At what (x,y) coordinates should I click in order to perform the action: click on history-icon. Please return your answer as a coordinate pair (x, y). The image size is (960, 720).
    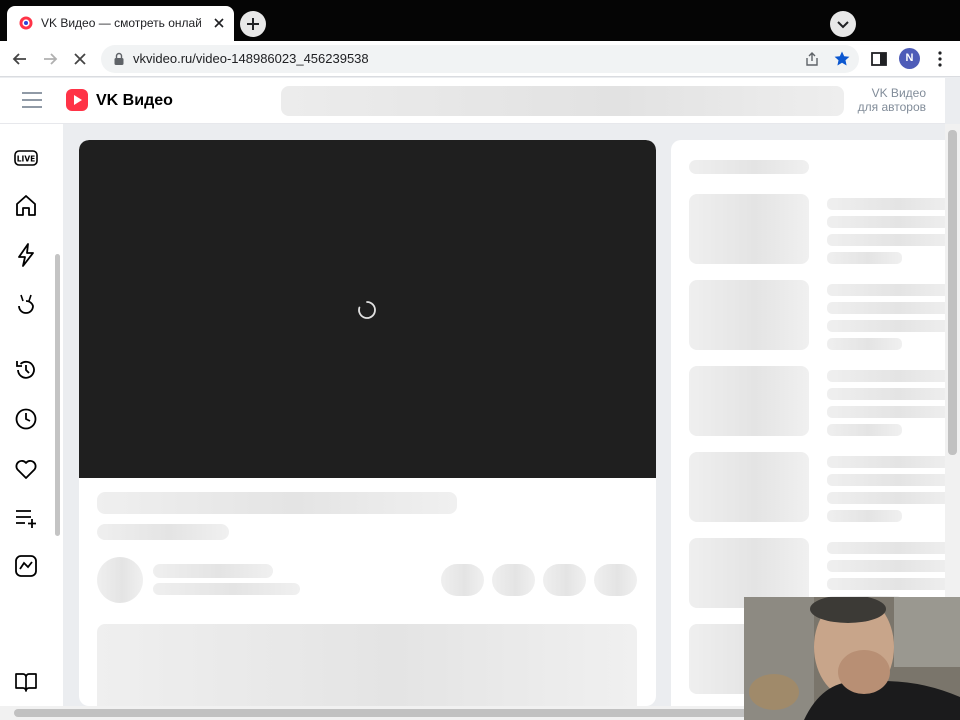
    Looking at the image, I should click on (26, 370).